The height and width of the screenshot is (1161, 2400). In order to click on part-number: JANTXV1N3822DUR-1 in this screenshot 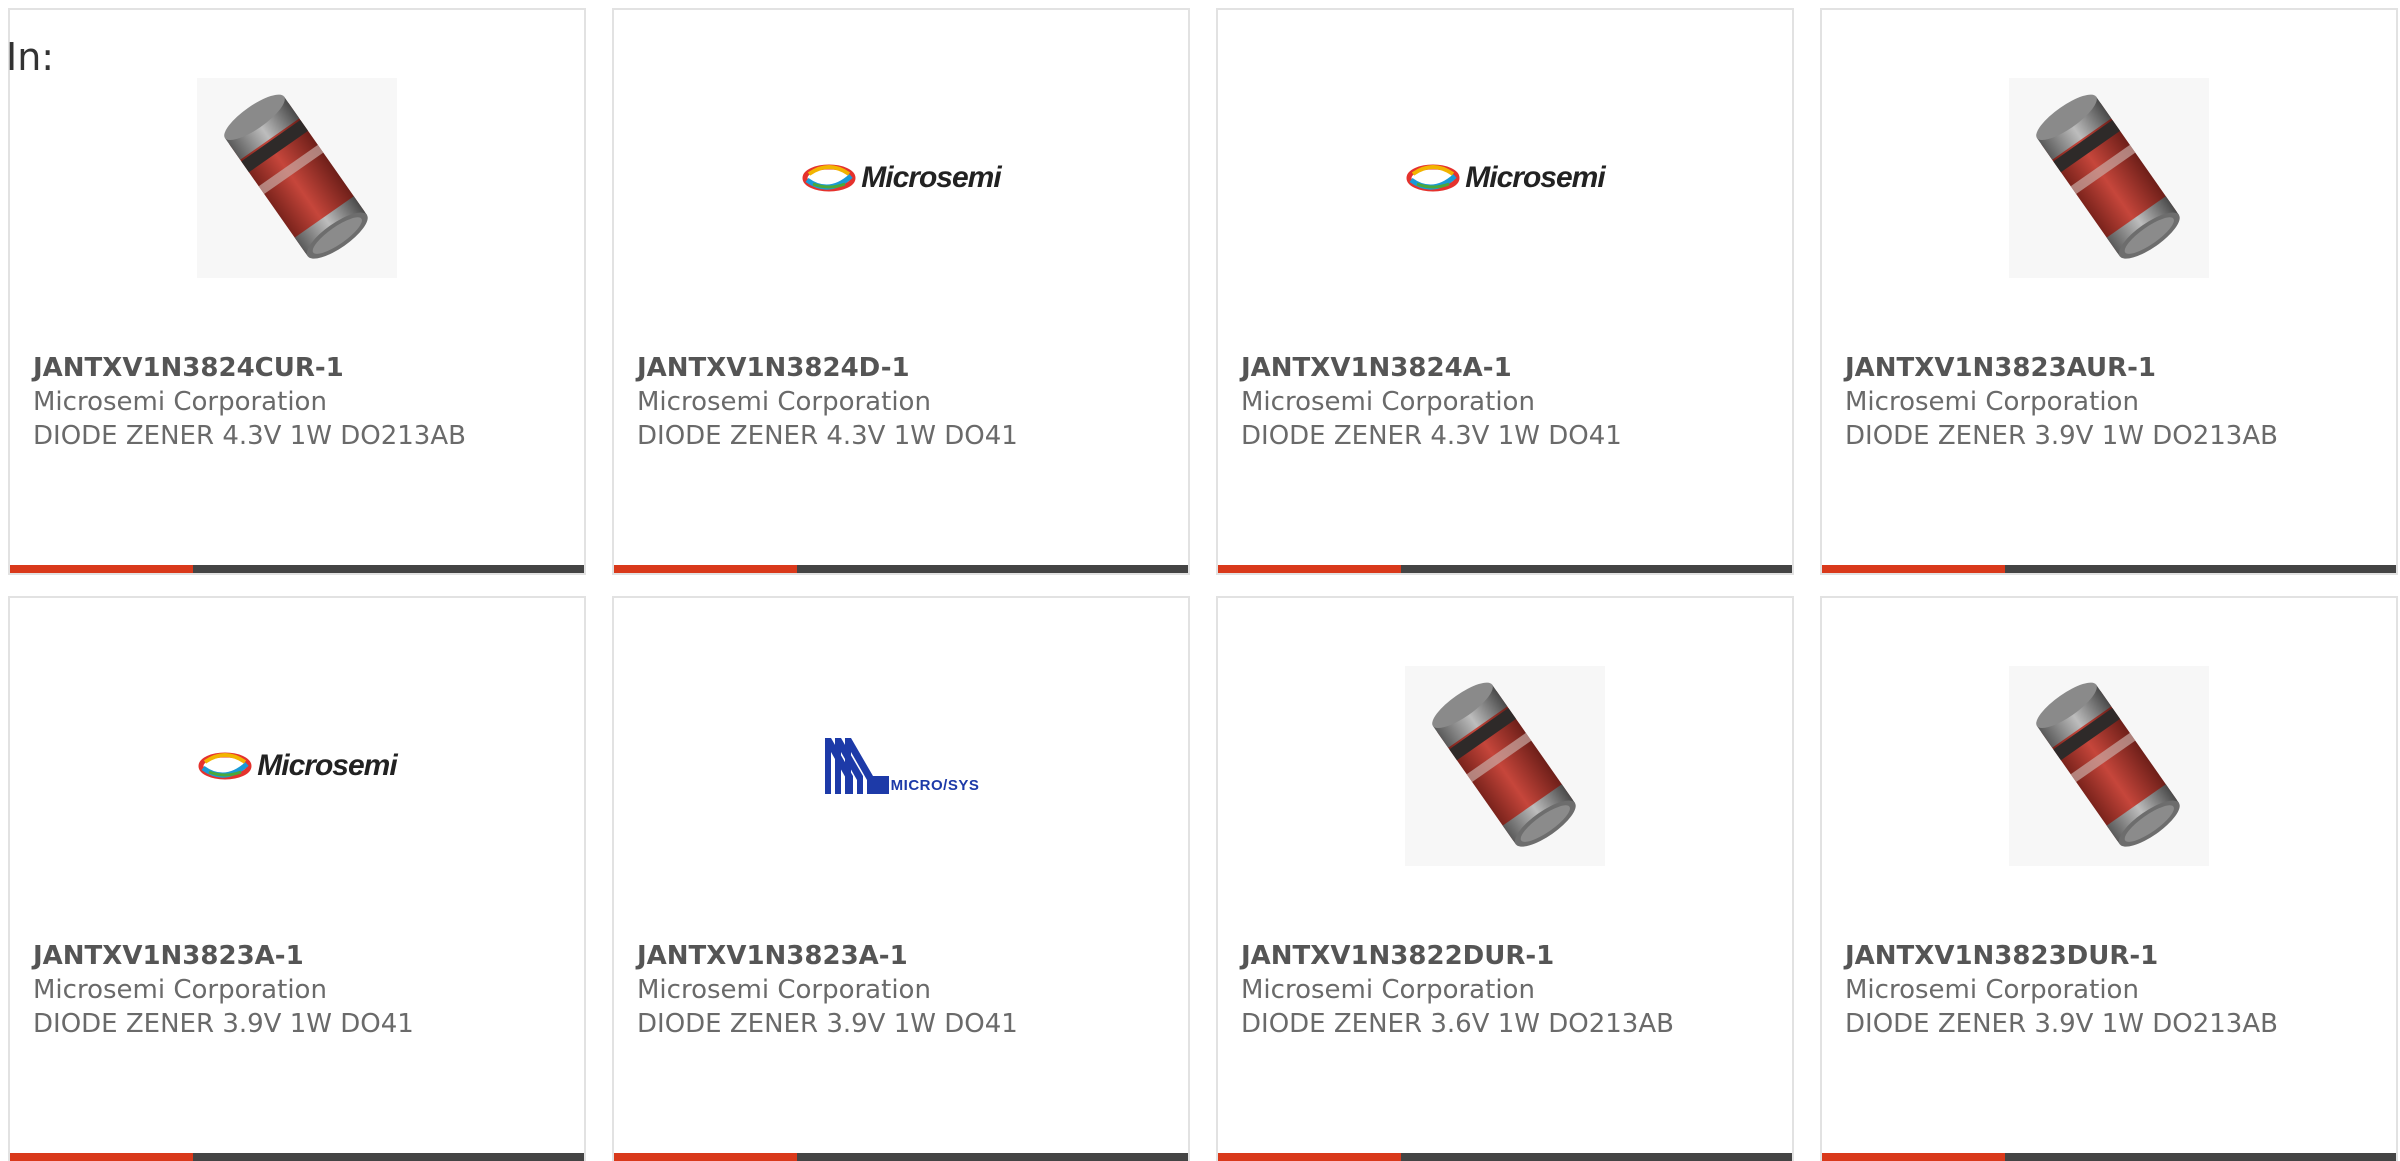, I will do `click(1511, 956)`.